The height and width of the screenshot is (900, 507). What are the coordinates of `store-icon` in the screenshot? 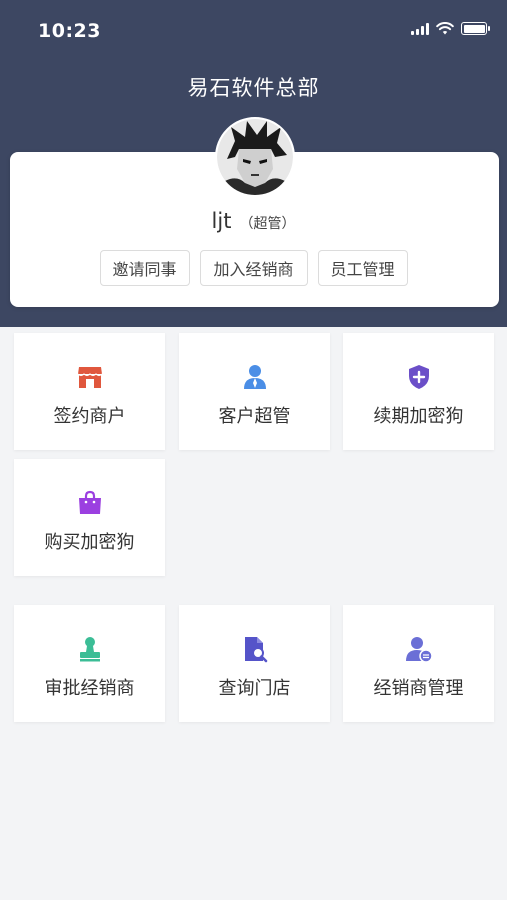 It's located at (89, 377).